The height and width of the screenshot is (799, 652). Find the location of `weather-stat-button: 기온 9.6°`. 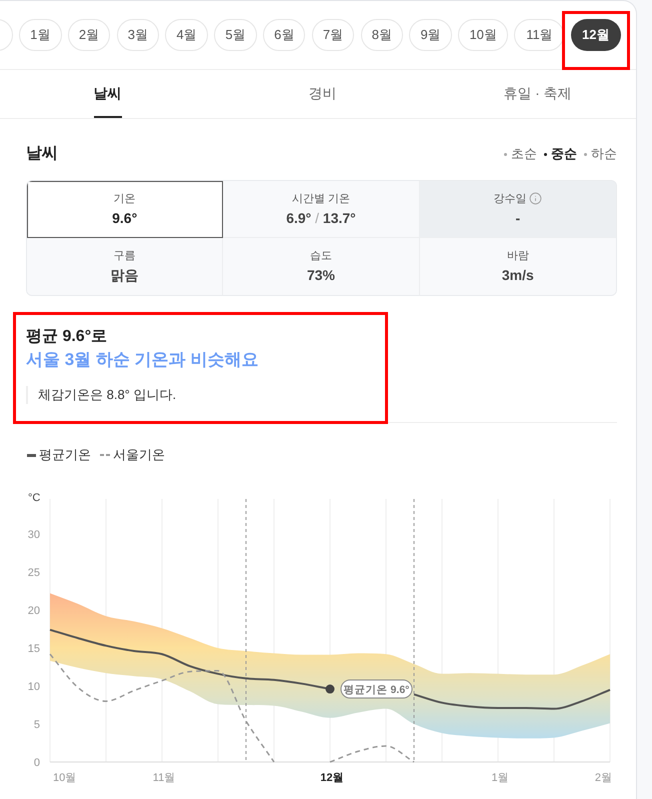

weather-stat-button: 기온 9.6° is located at coordinates (125, 209).